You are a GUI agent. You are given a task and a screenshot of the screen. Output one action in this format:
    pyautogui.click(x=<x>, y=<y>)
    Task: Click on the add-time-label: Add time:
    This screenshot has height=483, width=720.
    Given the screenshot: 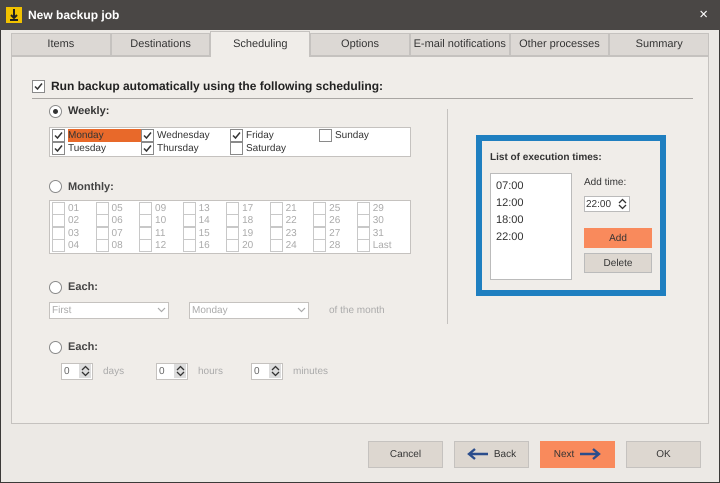 What is the action you would take?
    pyautogui.click(x=606, y=183)
    